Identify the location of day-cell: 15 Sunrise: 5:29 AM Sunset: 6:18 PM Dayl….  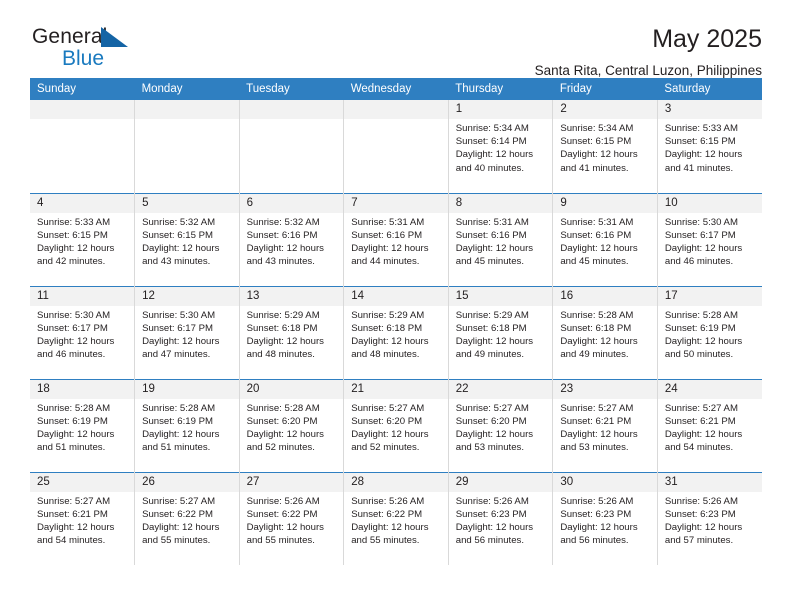
(500, 332).